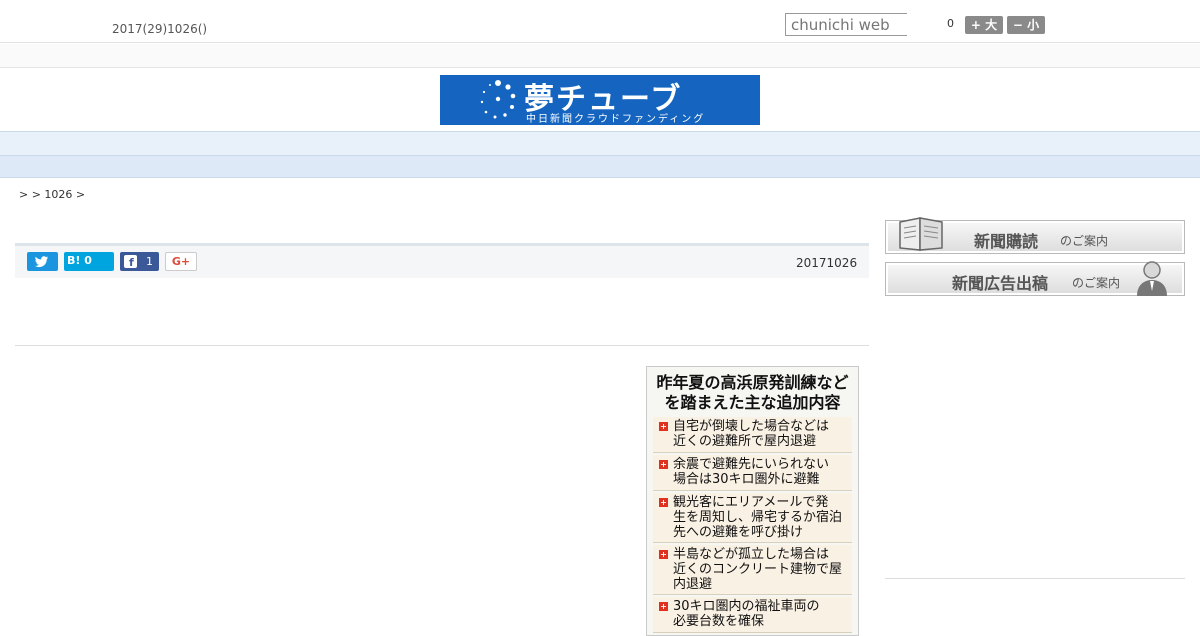  I want to click on subscription-label: 新聞購読, so click(1006, 241).